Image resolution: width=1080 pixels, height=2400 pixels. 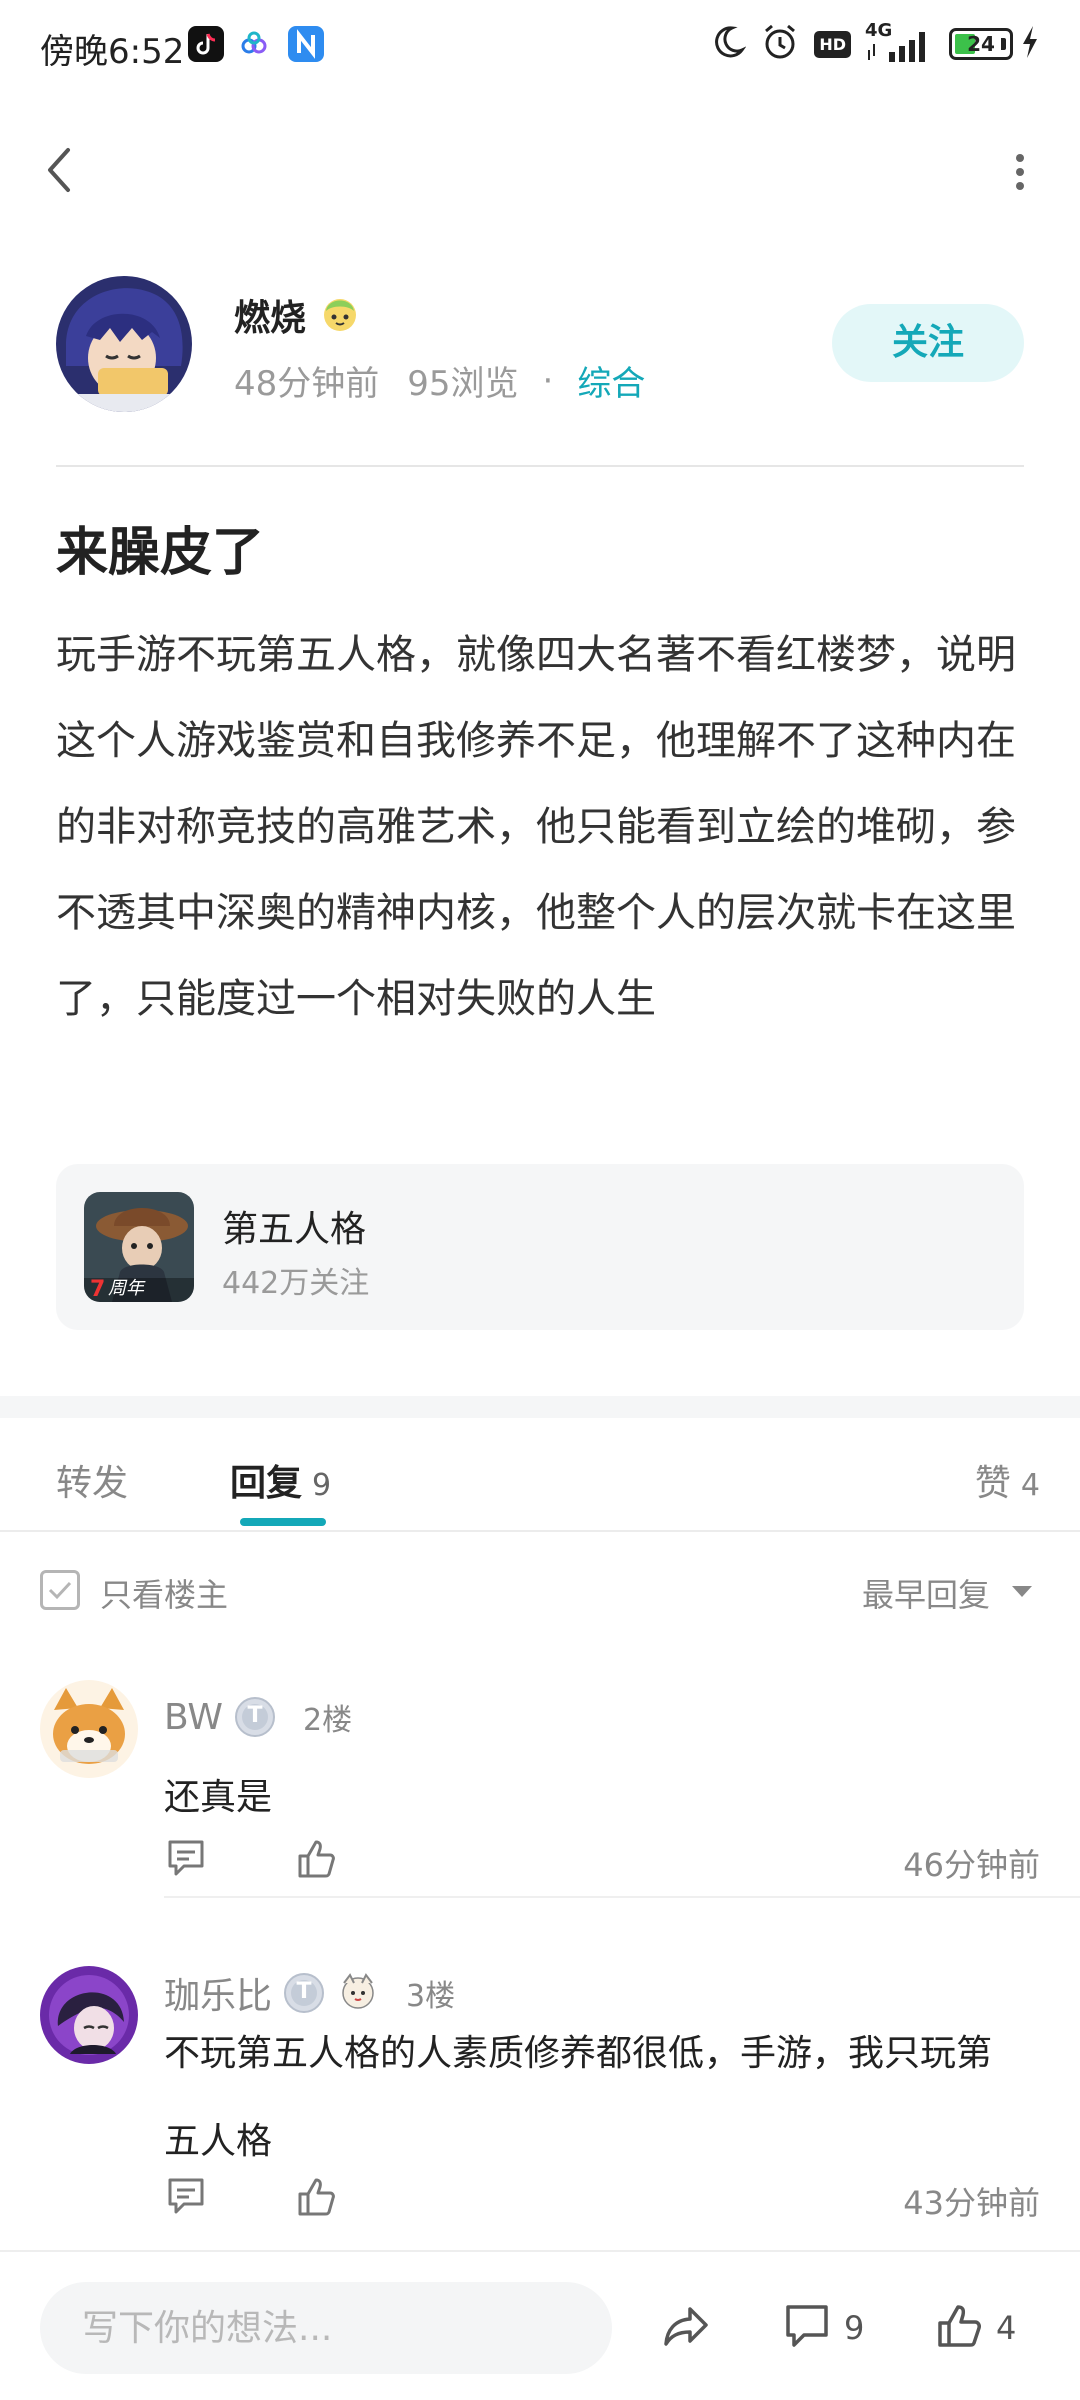 What do you see at coordinates (602, 1861) in the screenshot?
I see `comment-actions: 46分钟前` at bounding box center [602, 1861].